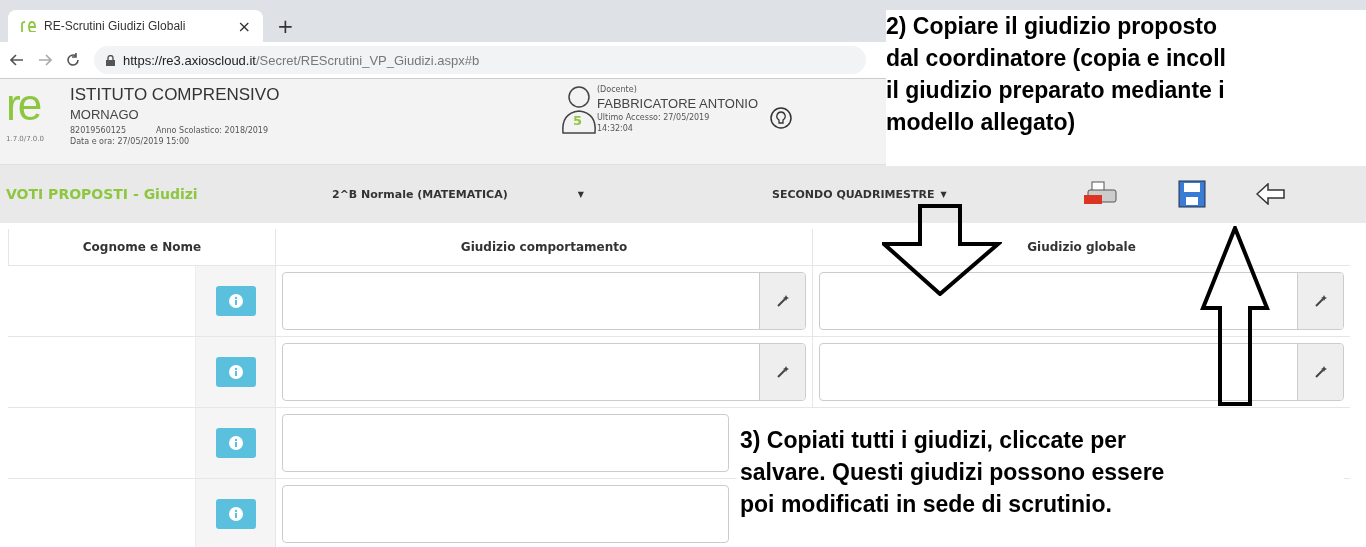 The width and height of the screenshot is (1366, 547). What do you see at coordinates (244, 26) in the screenshot?
I see `close-button: ×` at bounding box center [244, 26].